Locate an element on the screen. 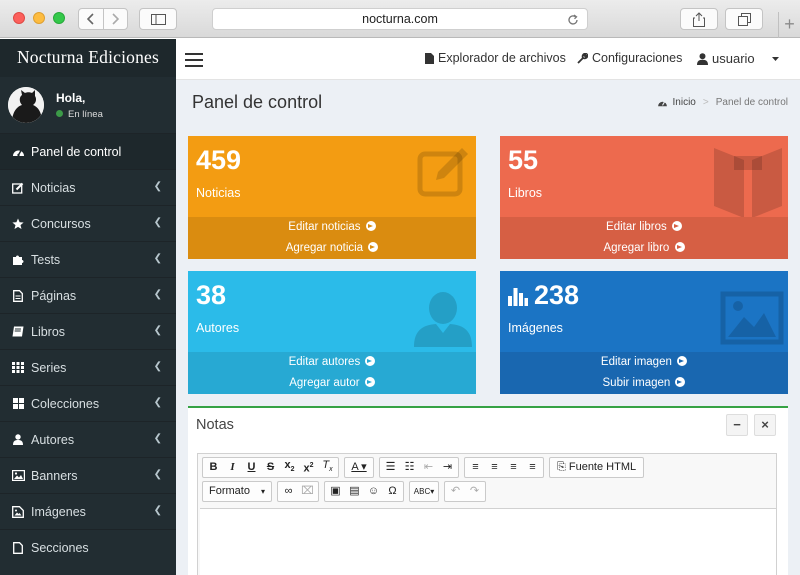 This screenshot has width=800, height=575. editor-content-area is located at coordinates (488, 541).